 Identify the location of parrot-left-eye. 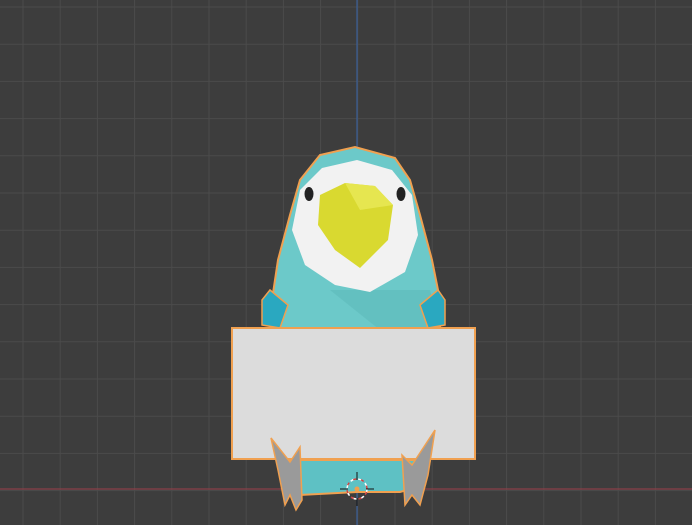
(309, 194).